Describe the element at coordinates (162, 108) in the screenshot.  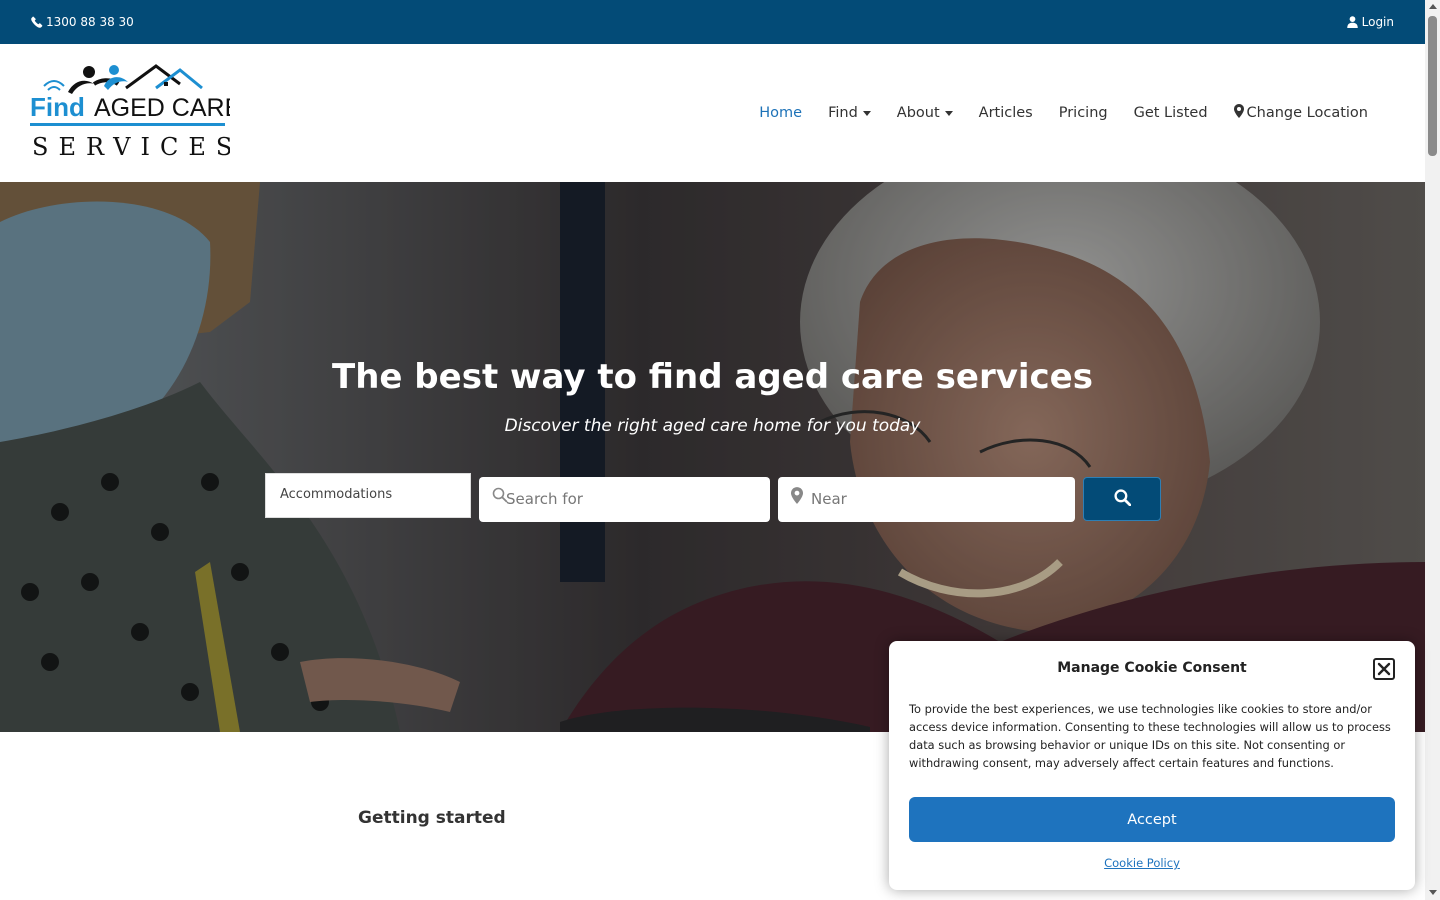
I see `svg-text: AGED CARE` at that location.